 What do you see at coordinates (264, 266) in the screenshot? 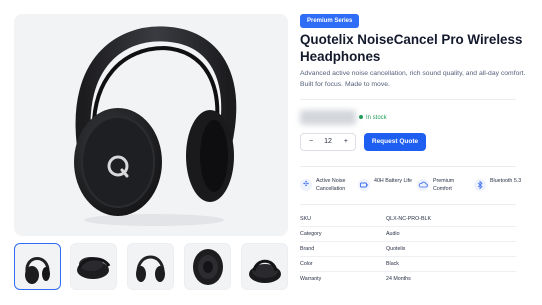
I see `thumbnail-case` at bounding box center [264, 266].